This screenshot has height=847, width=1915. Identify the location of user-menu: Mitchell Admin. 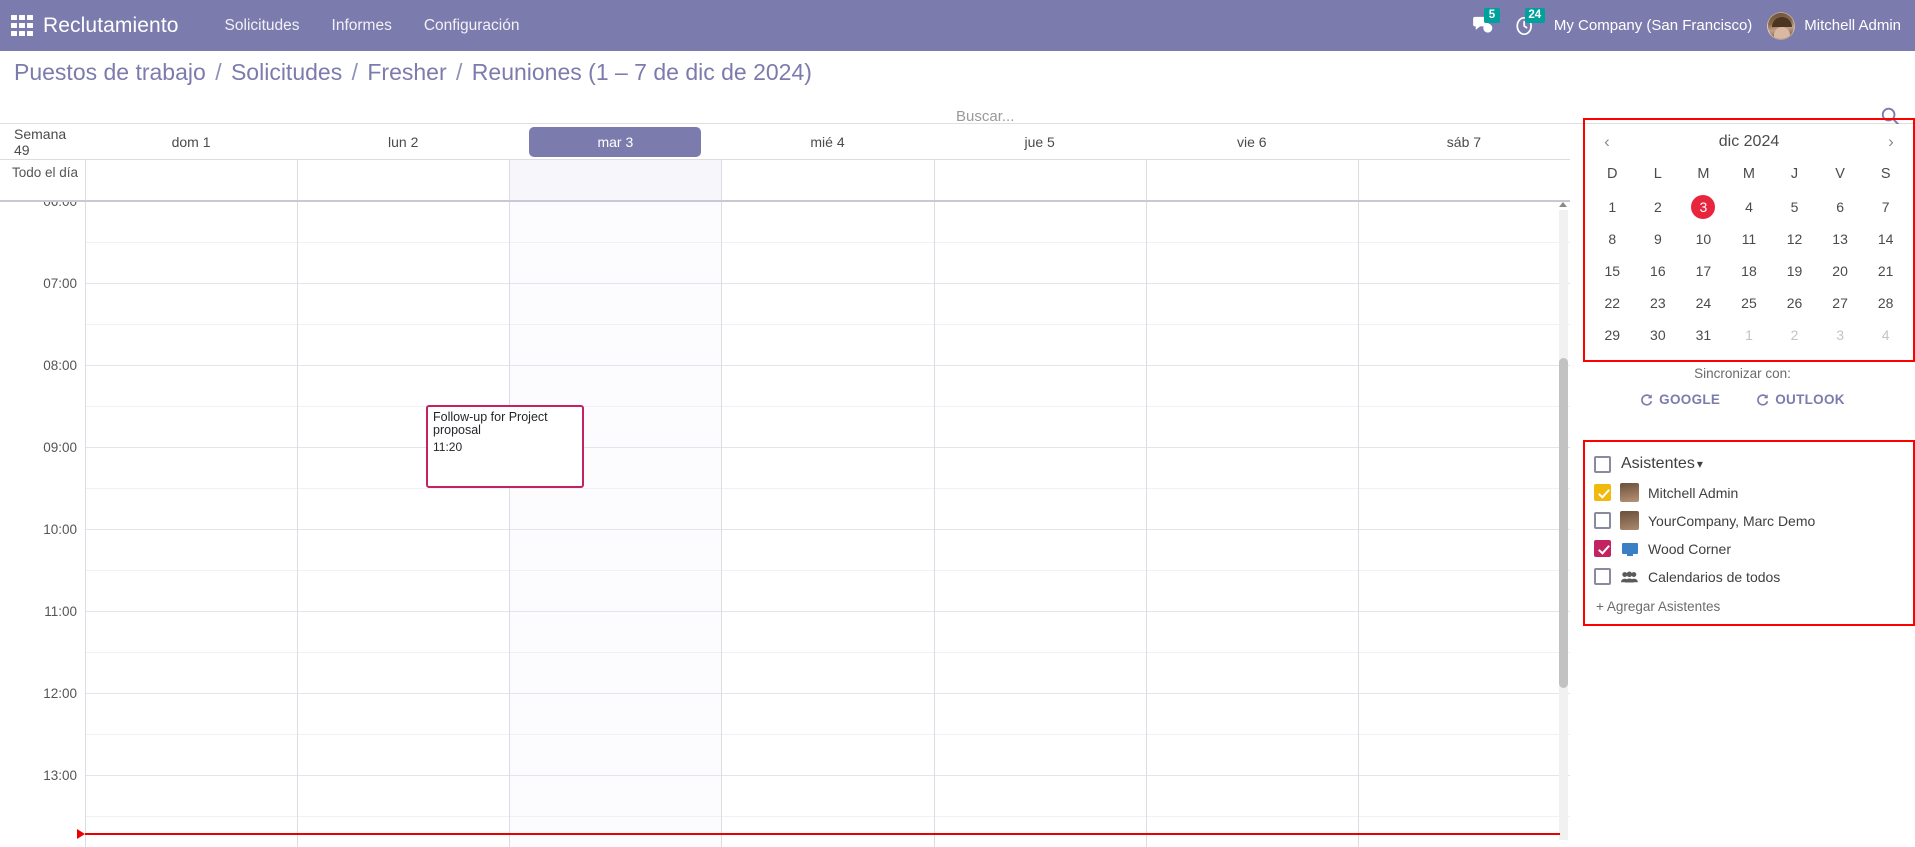
(1852, 25).